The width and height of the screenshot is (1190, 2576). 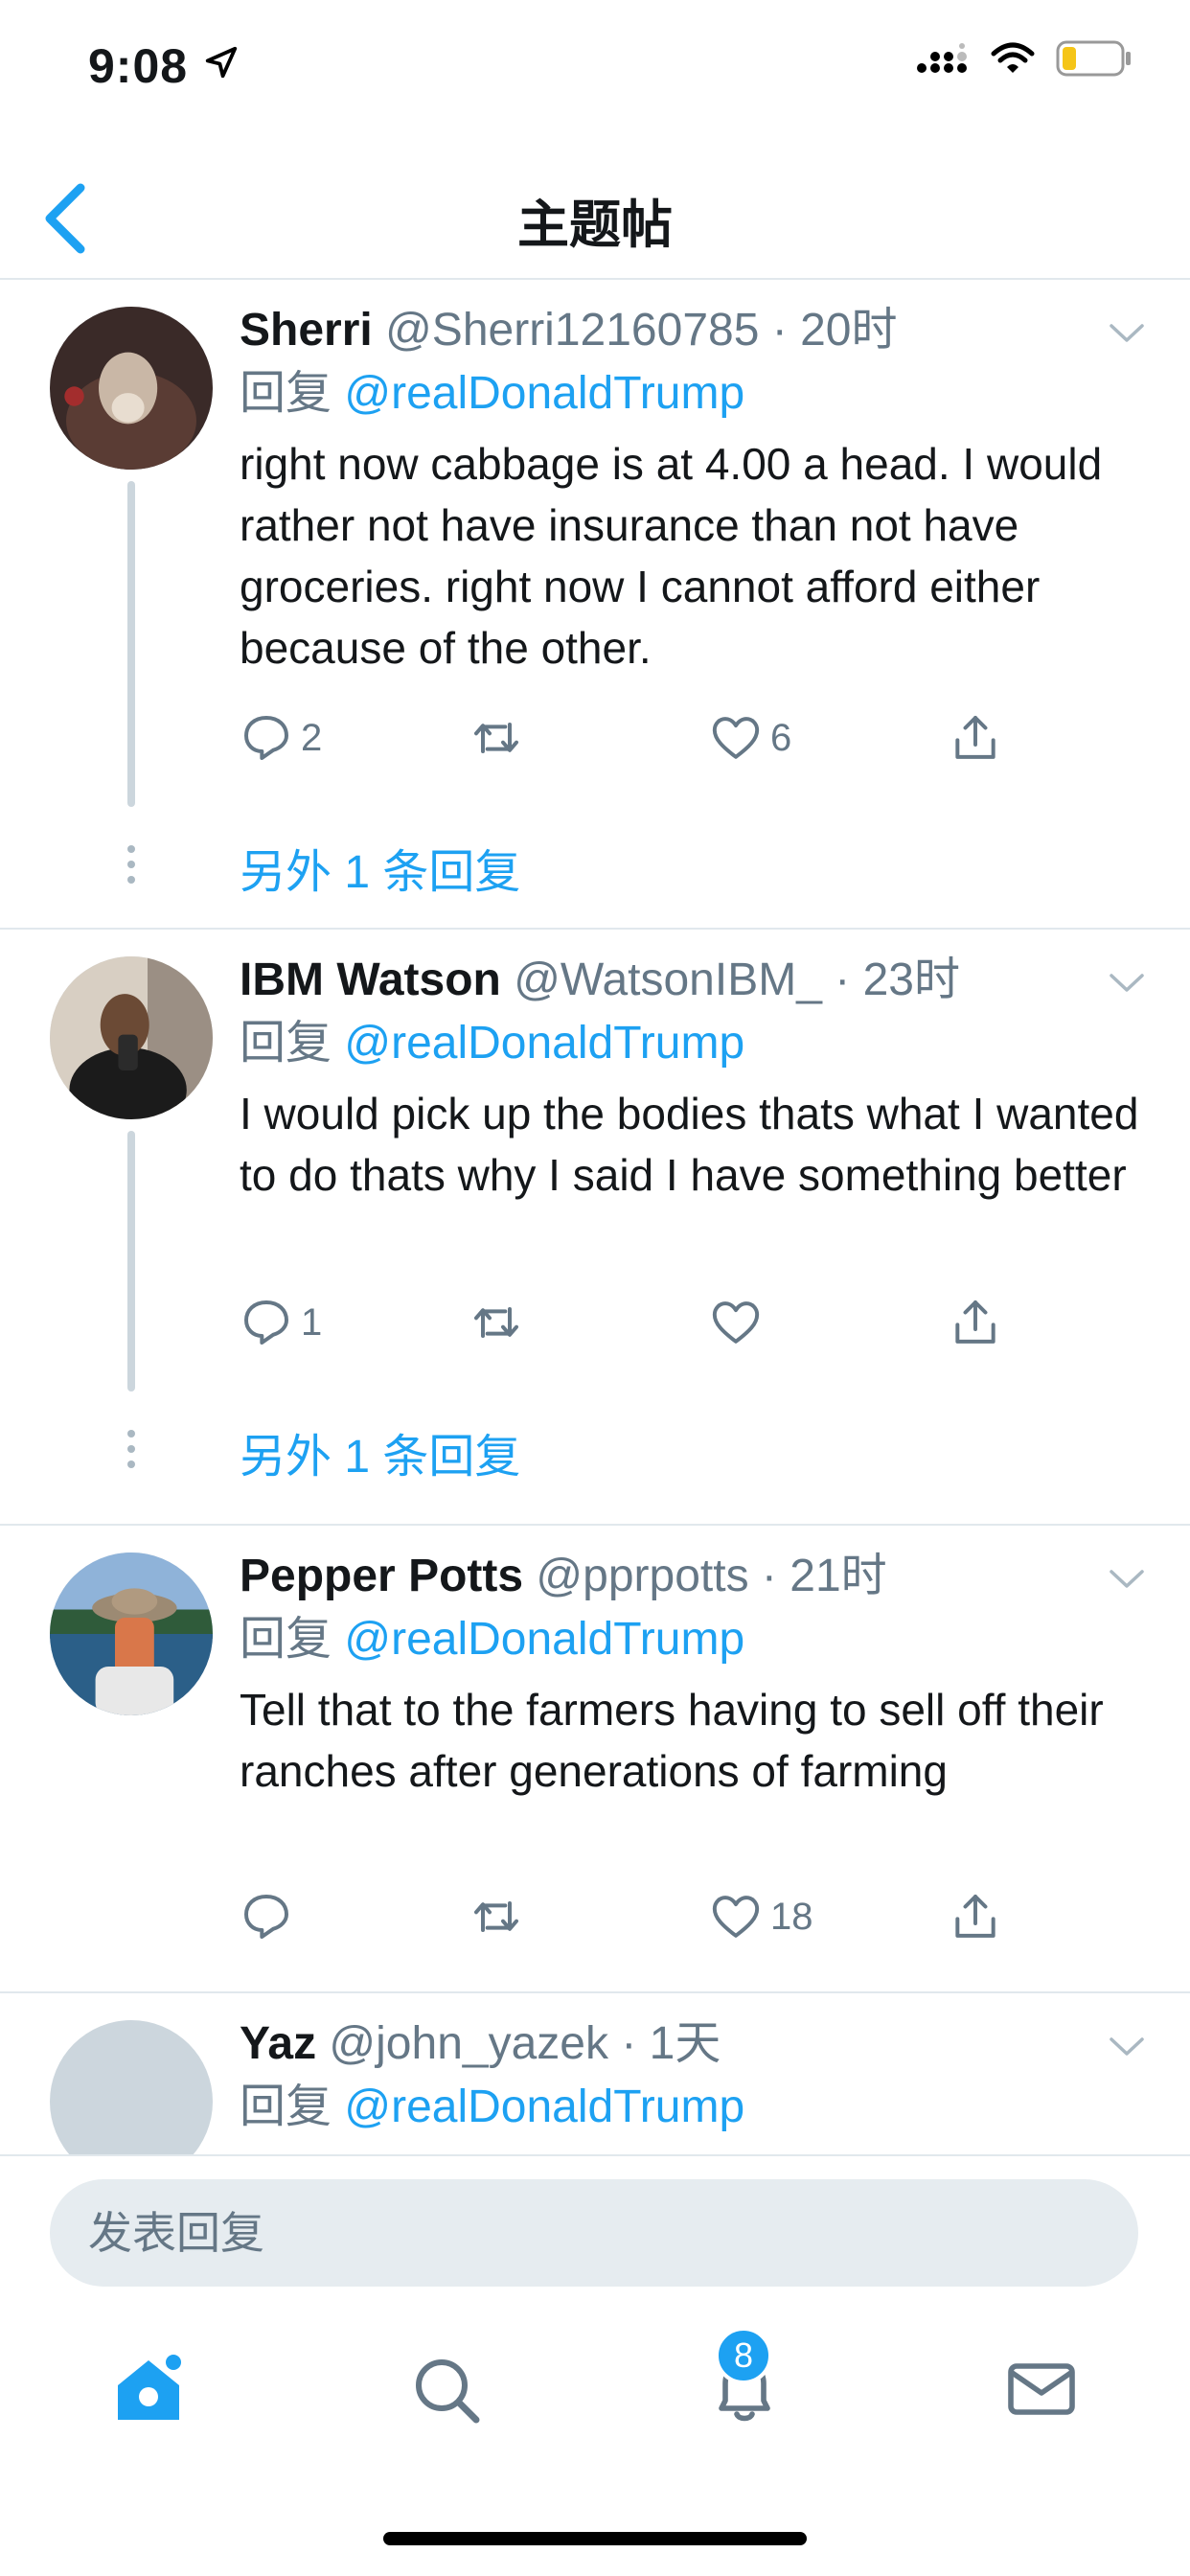 I want to click on status-indicators, so click(x=1025, y=58).